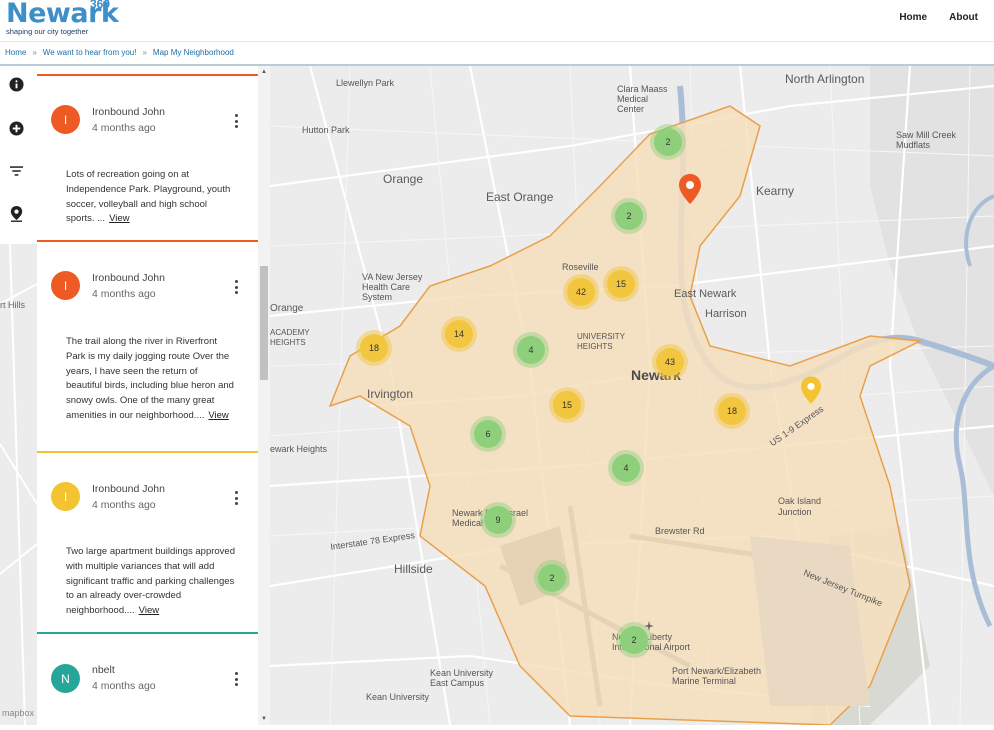 This screenshot has width=994, height=730. I want to click on map-label-harrison: Harrison, so click(726, 314).